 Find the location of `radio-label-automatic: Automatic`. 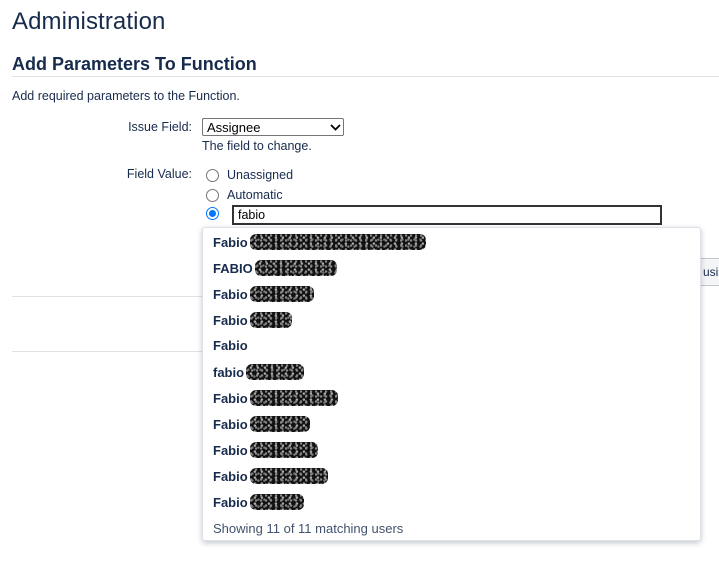

radio-label-automatic: Automatic is located at coordinates (255, 195).